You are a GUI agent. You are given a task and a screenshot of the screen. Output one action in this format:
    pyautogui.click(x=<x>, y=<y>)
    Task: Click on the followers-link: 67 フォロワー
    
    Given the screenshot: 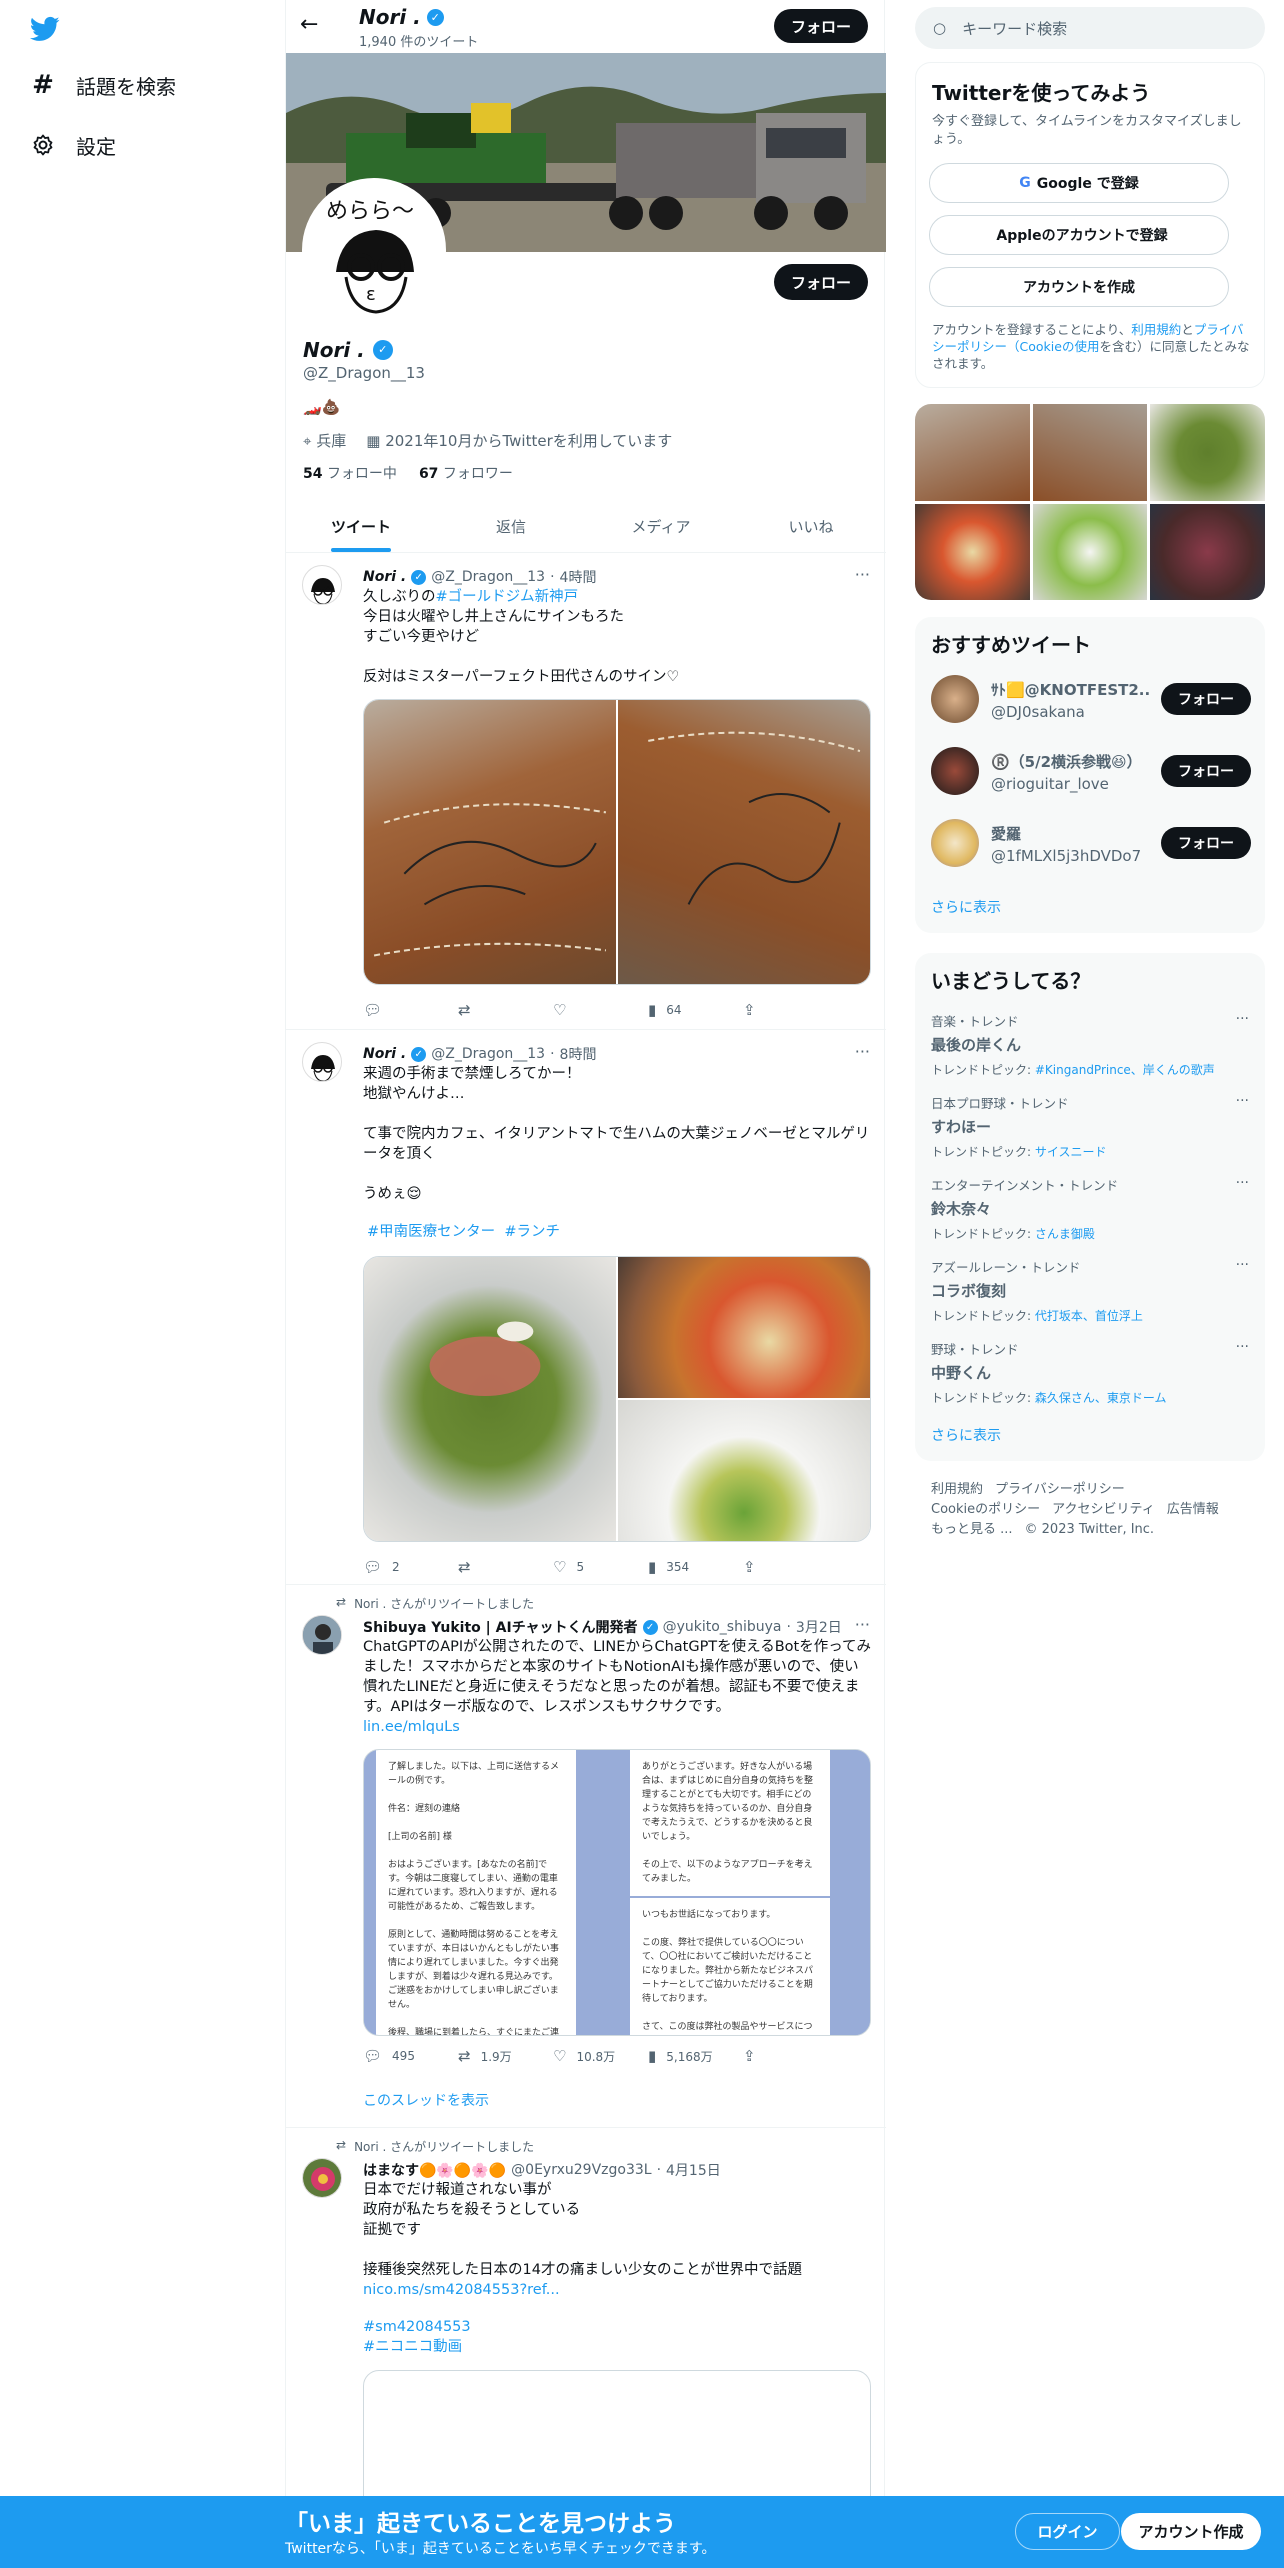 What is the action you would take?
    pyautogui.click(x=466, y=473)
    